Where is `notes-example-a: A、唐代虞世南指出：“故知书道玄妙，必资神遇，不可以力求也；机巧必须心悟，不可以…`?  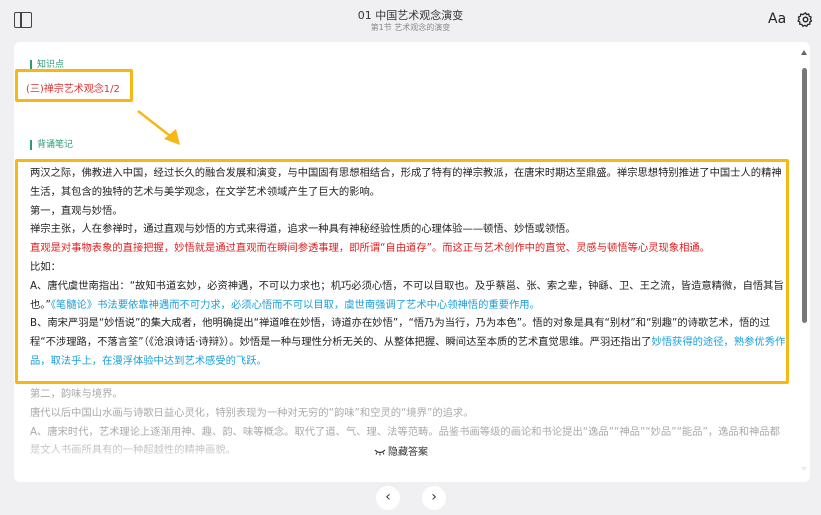
notes-example-a: A、唐代虞世南指出：“故知书道玄妙，必资神遇，不可以力求也；机巧必须心悟，不可以… is located at coordinates (408, 296).